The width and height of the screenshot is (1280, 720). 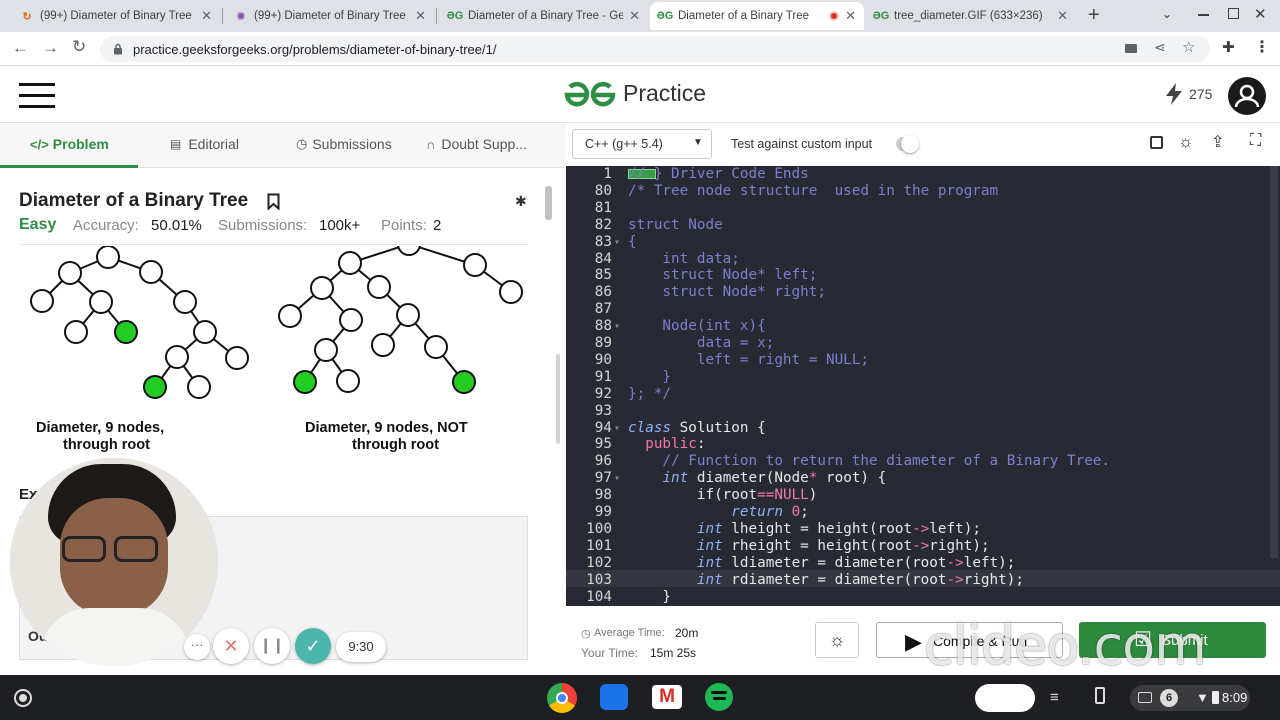 I want to click on gmail-app-icon: M, so click(x=667, y=697).